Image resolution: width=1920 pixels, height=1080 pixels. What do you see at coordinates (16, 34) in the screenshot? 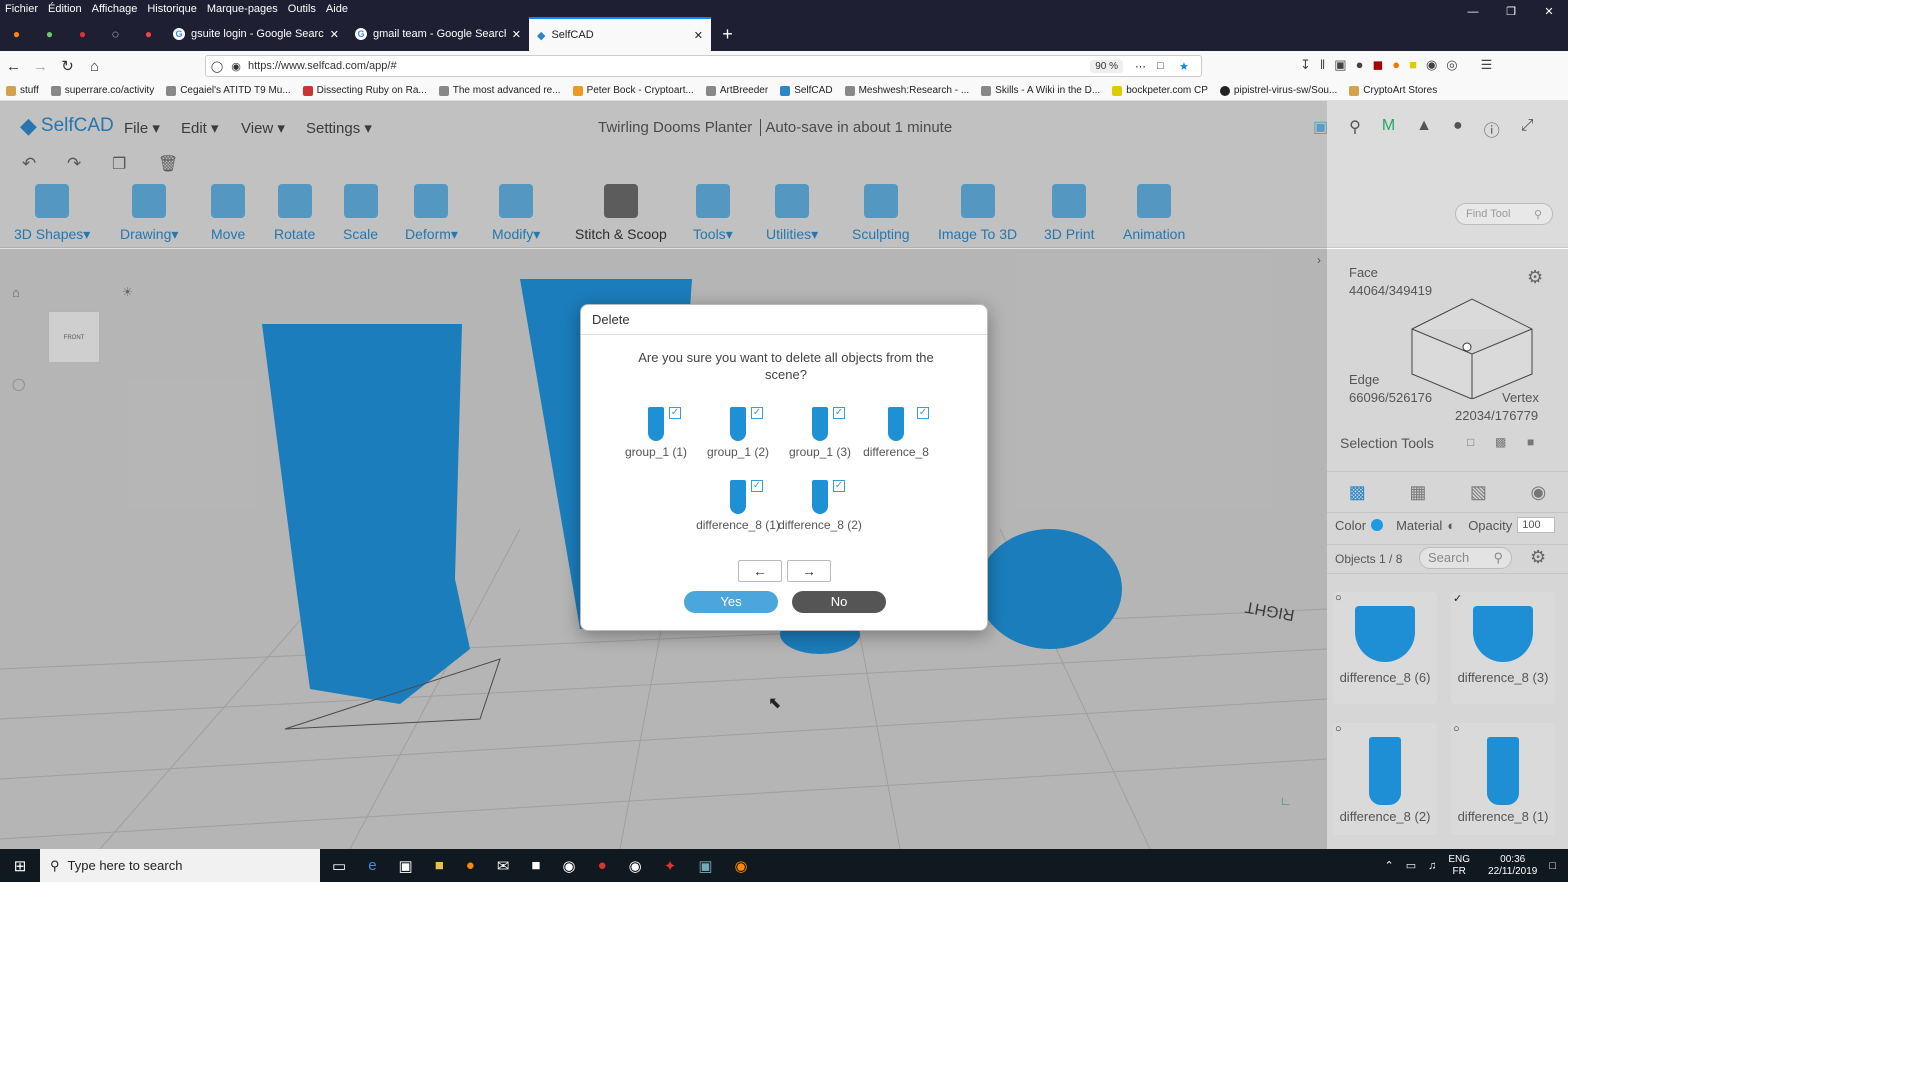
I see `pinned-tab-1: ●` at bounding box center [16, 34].